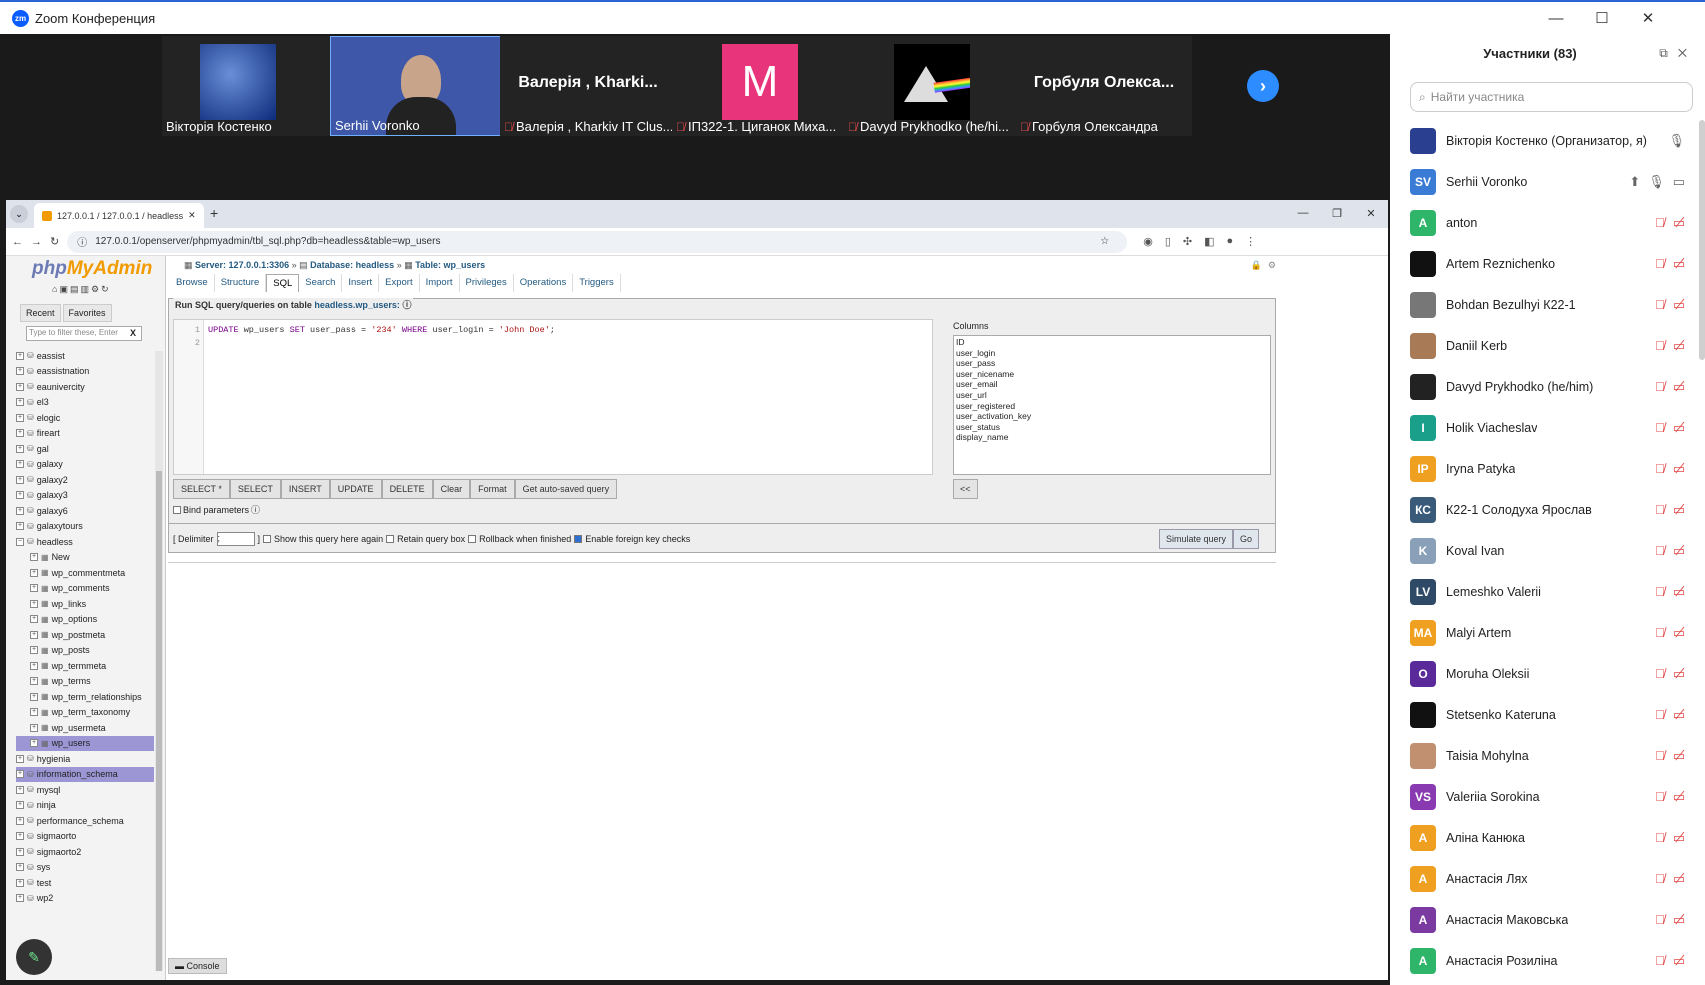 This screenshot has height=985, width=1705. I want to click on filter-clear-button: X, so click(133, 333).